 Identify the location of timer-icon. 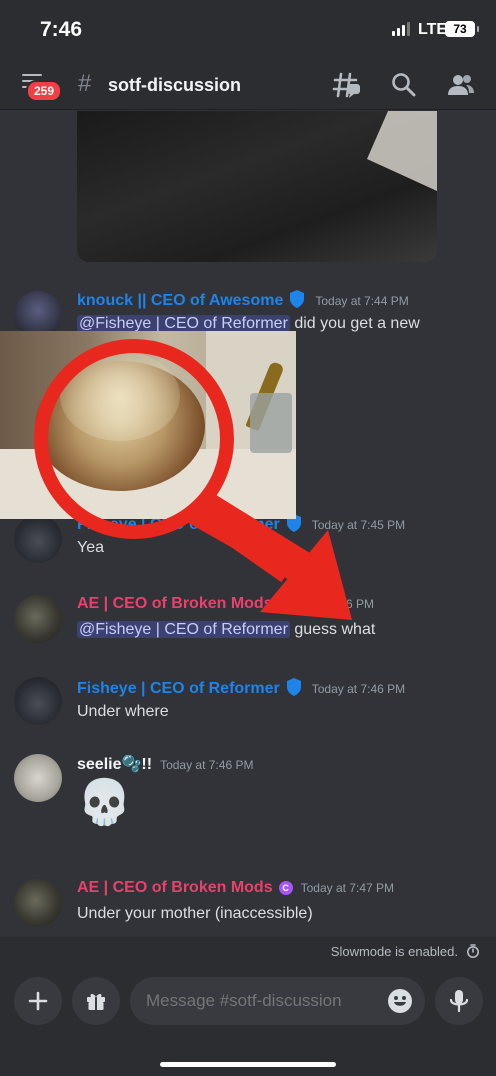
(473, 951).